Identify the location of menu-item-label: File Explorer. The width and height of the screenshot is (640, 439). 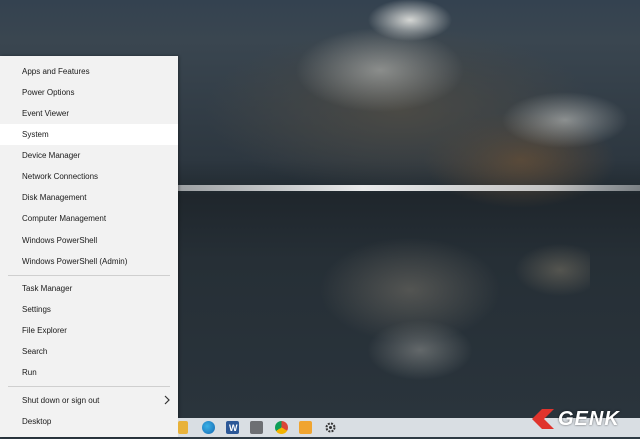
(44, 330).